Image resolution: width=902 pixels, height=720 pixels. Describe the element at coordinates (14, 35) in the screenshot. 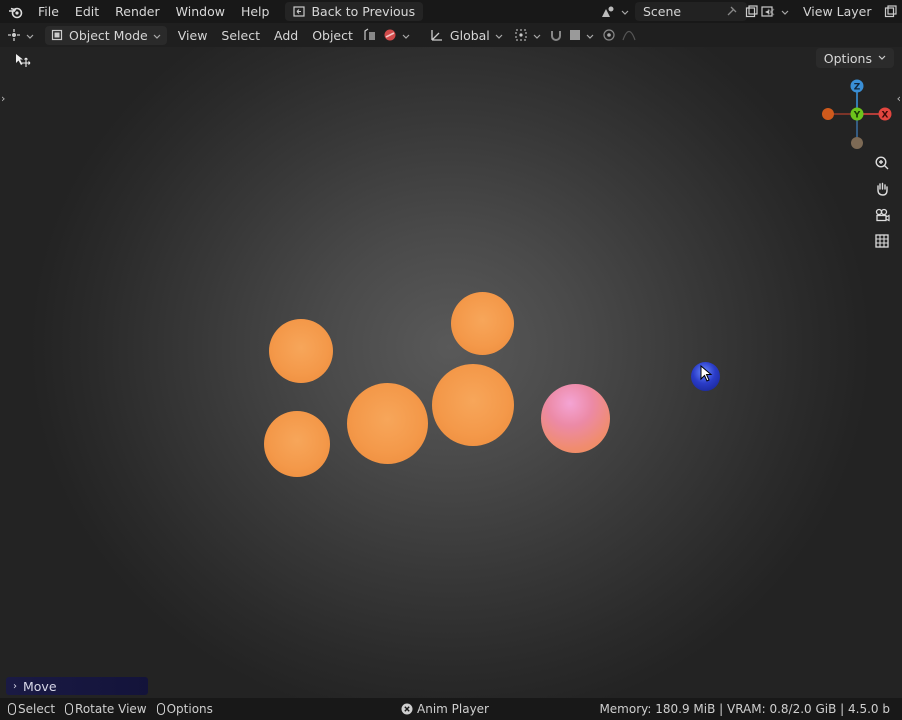

I see `editor-type-icon` at that location.